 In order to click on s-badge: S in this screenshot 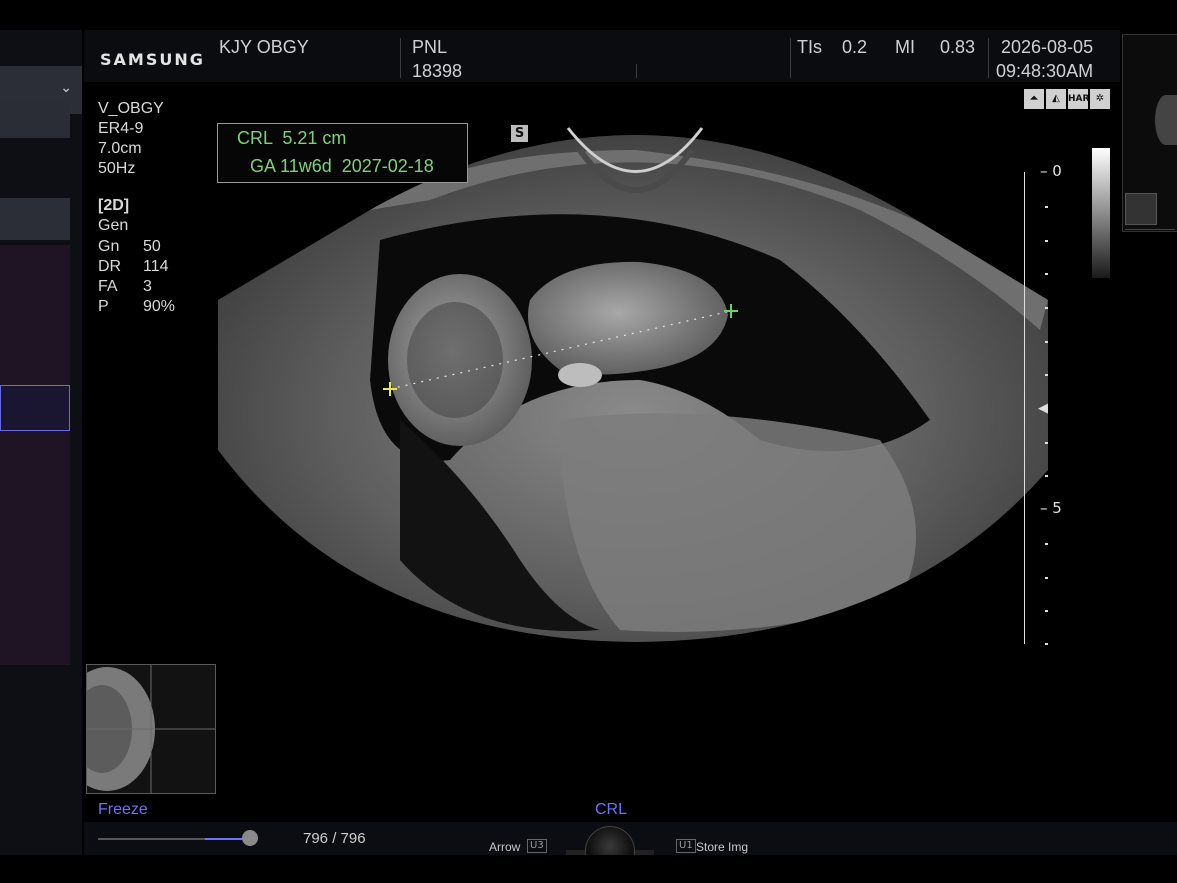, I will do `click(519, 133)`.